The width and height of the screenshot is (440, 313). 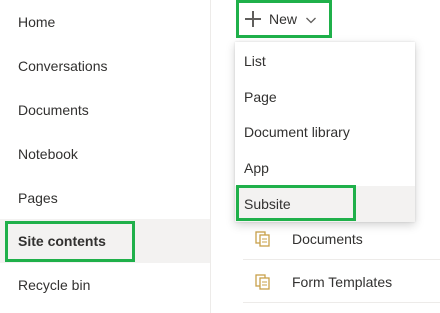 What do you see at coordinates (267, 204) in the screenshot?
I see `menu-item-label: Subsite` at bounding box center [267, 204].